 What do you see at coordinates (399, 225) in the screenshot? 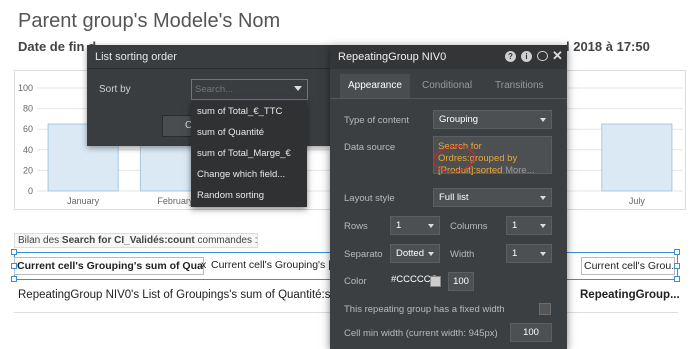
I see `rows-value: 1` at bounding box center [399, 225].